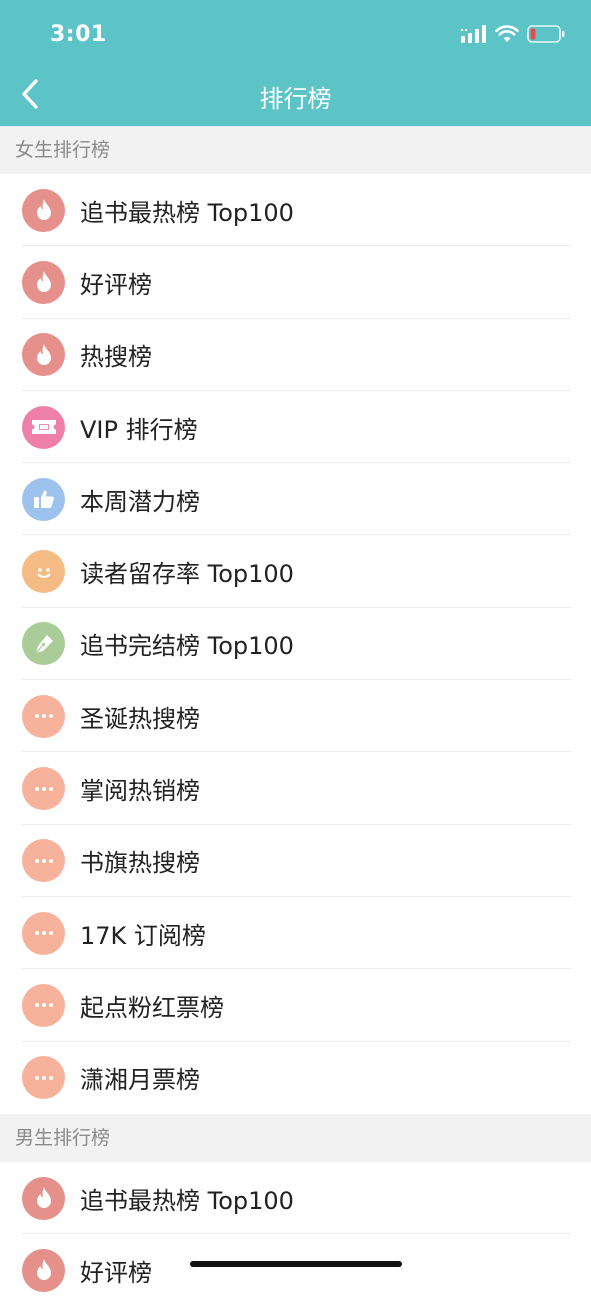 The height and width of the screenshot is (1307, 591). Describe the element at coordinates (140, 501) in the screenshot. I see `list-item-label: 本周潜力榜` at that location.